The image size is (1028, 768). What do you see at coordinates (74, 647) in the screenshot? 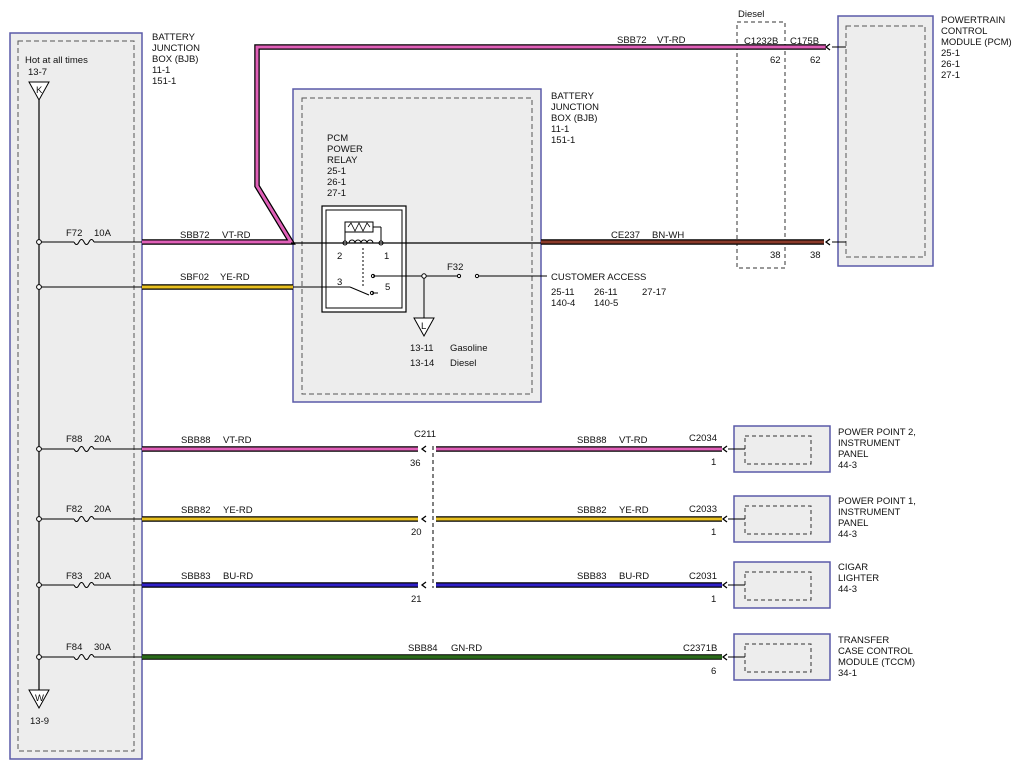
I see `svg-text: F84` at bounding box center [74, 647].